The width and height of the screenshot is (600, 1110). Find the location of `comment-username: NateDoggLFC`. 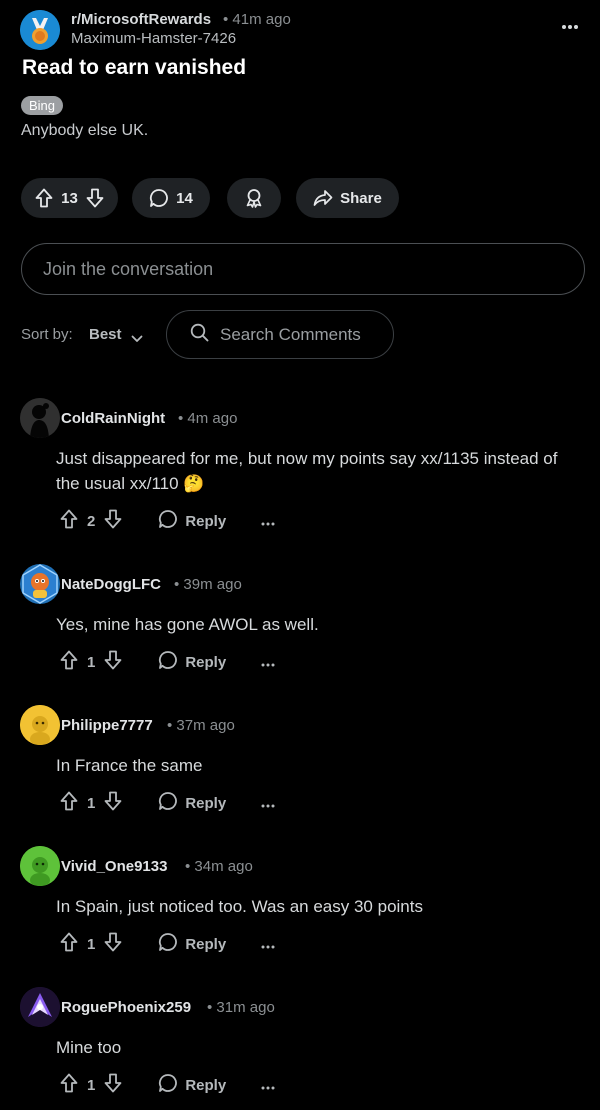

comment-username: NateDoggLFC is located at coordinates (111, 584).